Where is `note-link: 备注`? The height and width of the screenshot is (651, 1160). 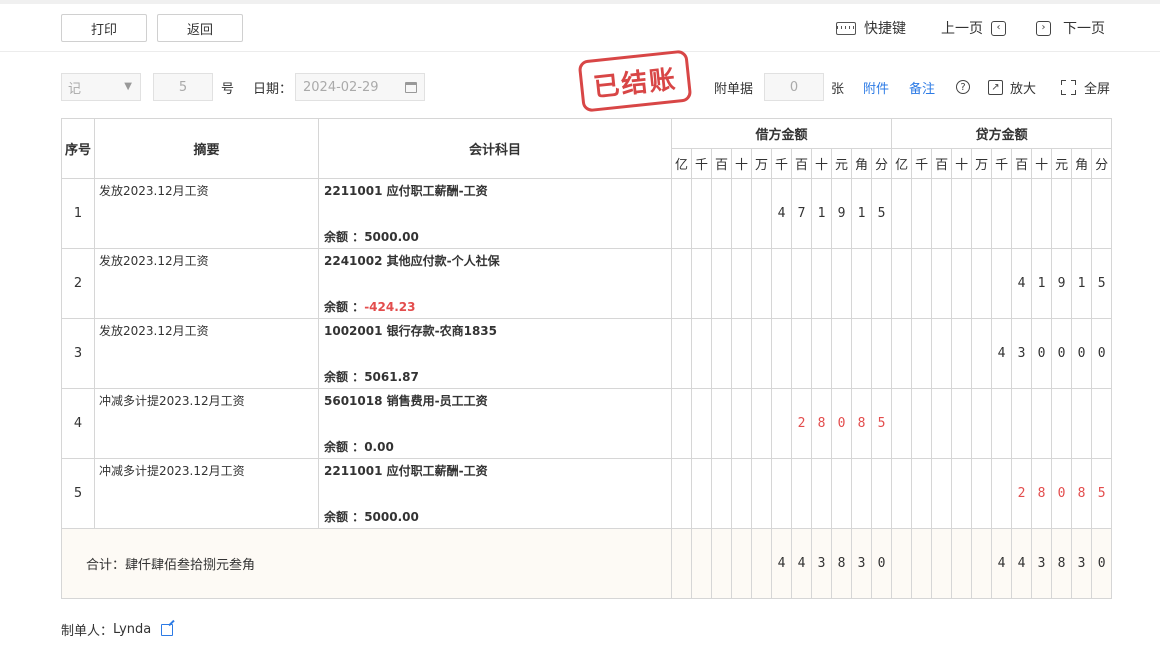 note-link: 备注 is located at coordinates (922, 87).